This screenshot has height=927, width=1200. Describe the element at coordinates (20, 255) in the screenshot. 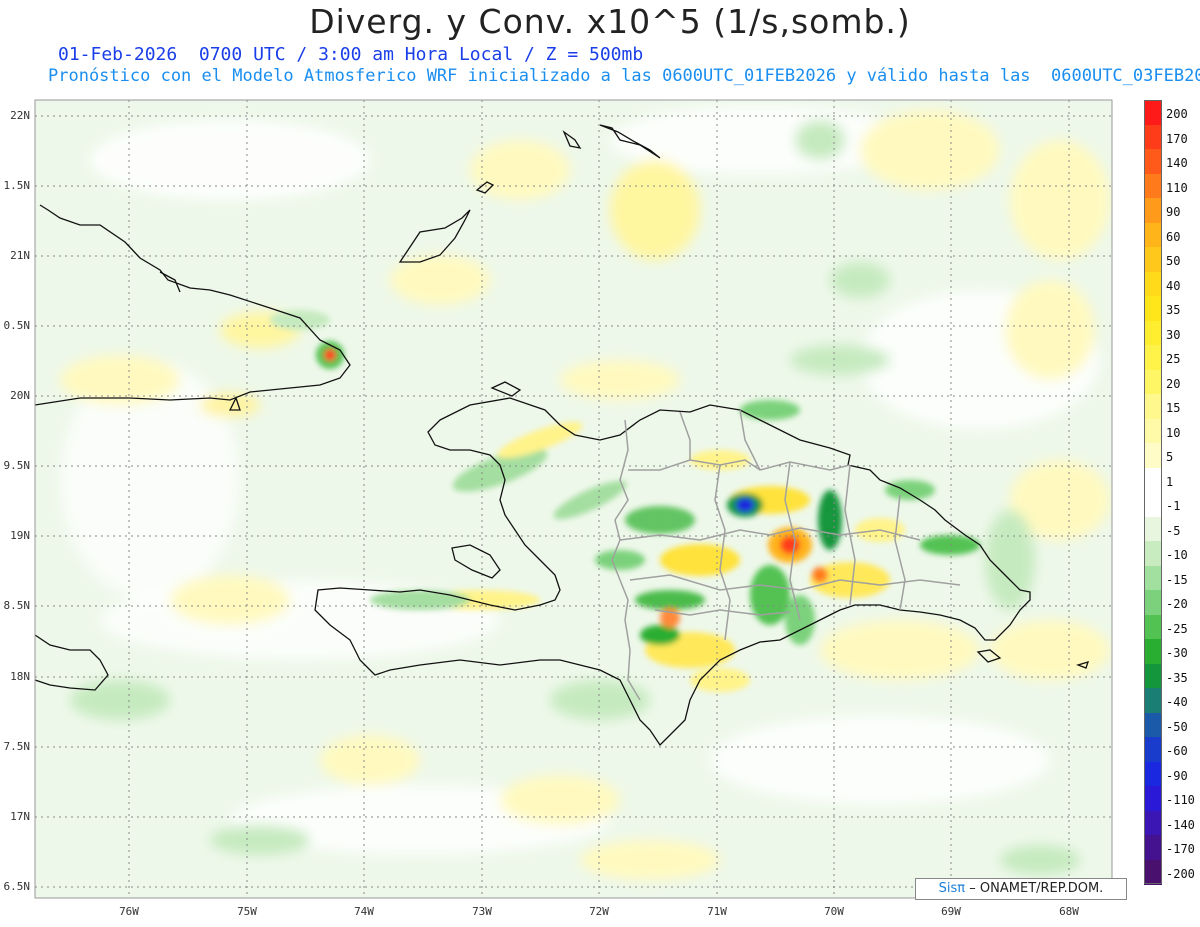

I see `lat-label: 21N` at that location.